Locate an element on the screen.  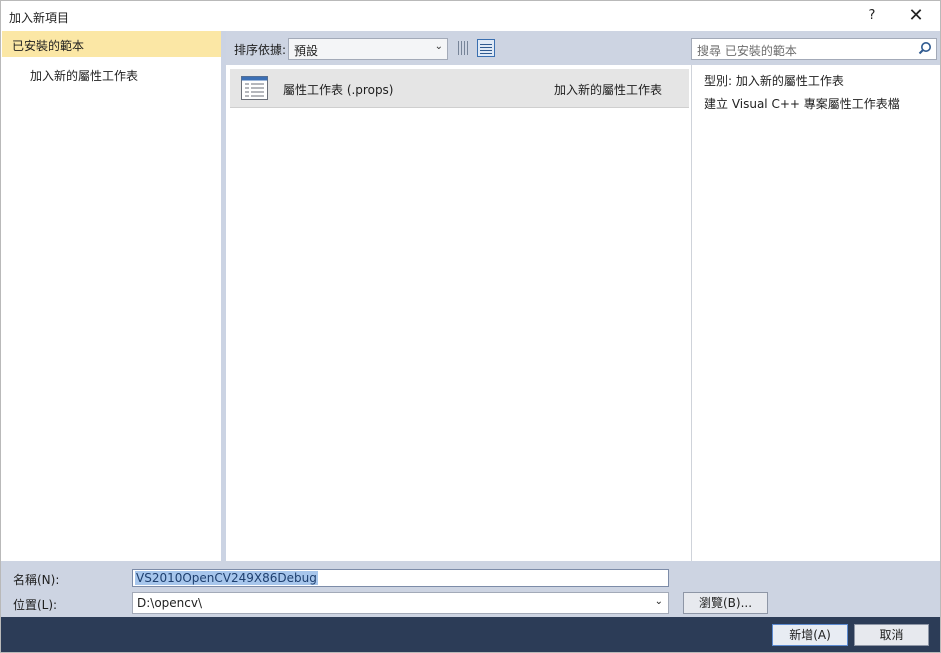
search-input: 搜尋 已安裝的範本 is located at coordinates (814, 49).